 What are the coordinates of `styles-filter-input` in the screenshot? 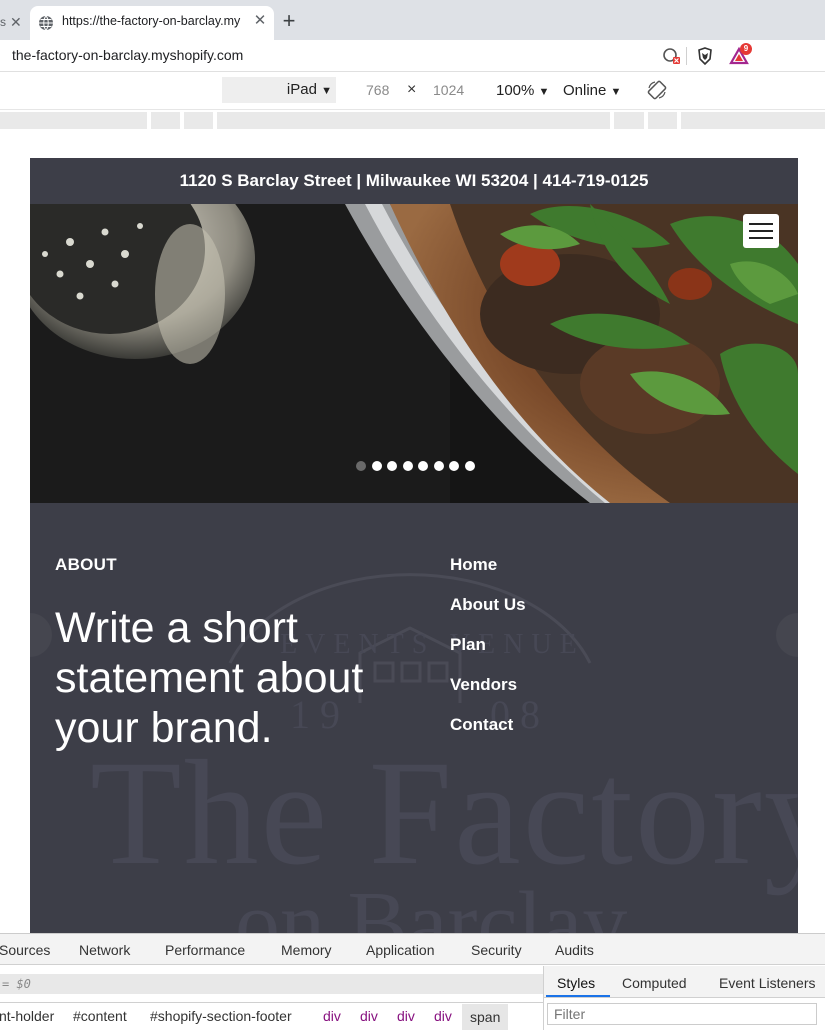 It's located at (682, 1014).